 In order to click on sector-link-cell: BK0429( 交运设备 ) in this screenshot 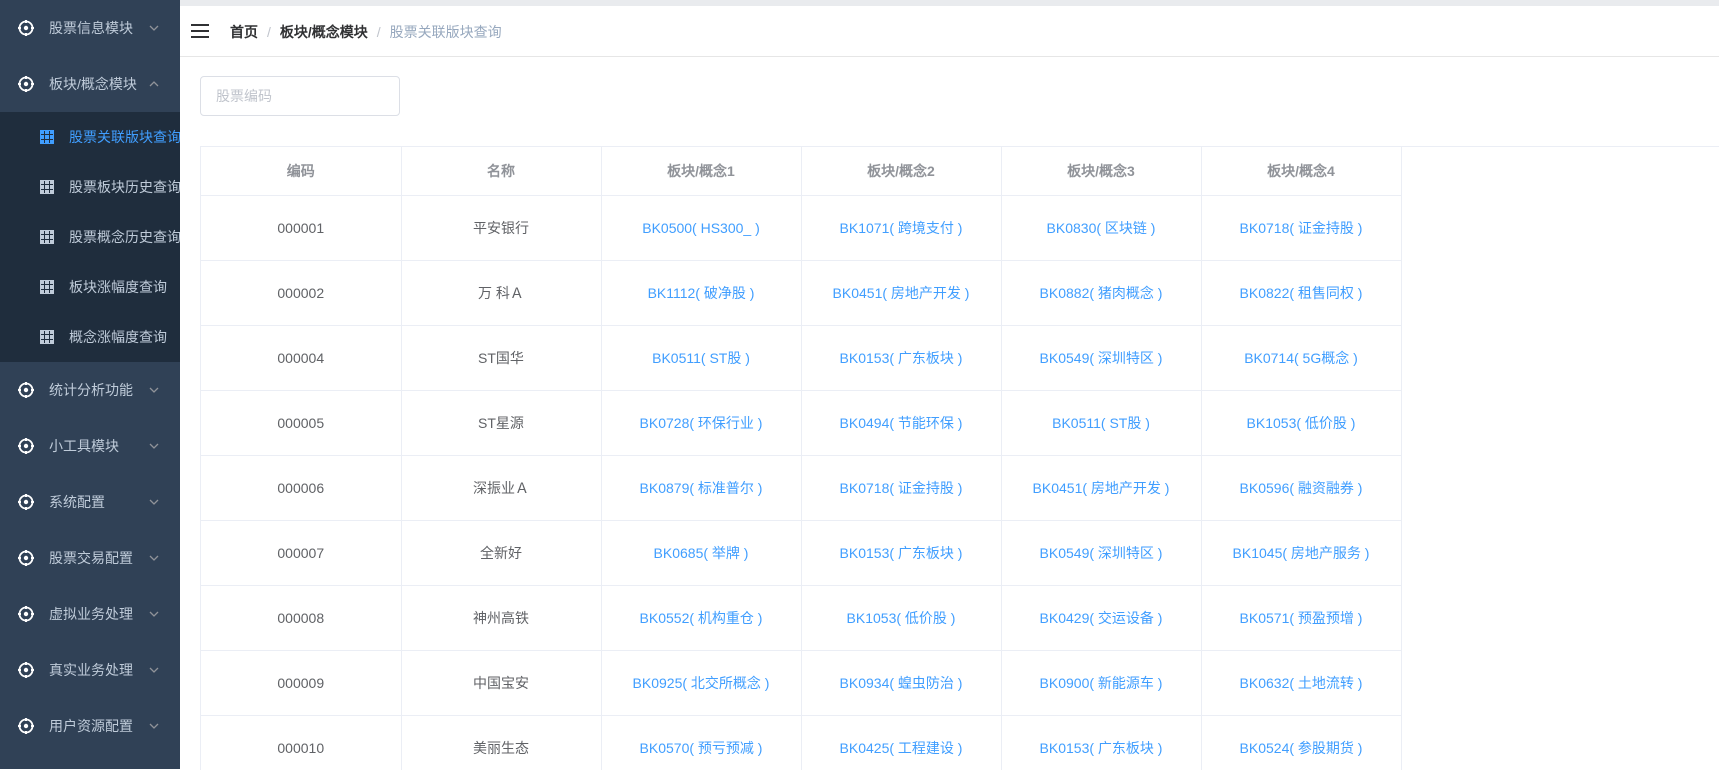, I will do `click(1101, 618)`.